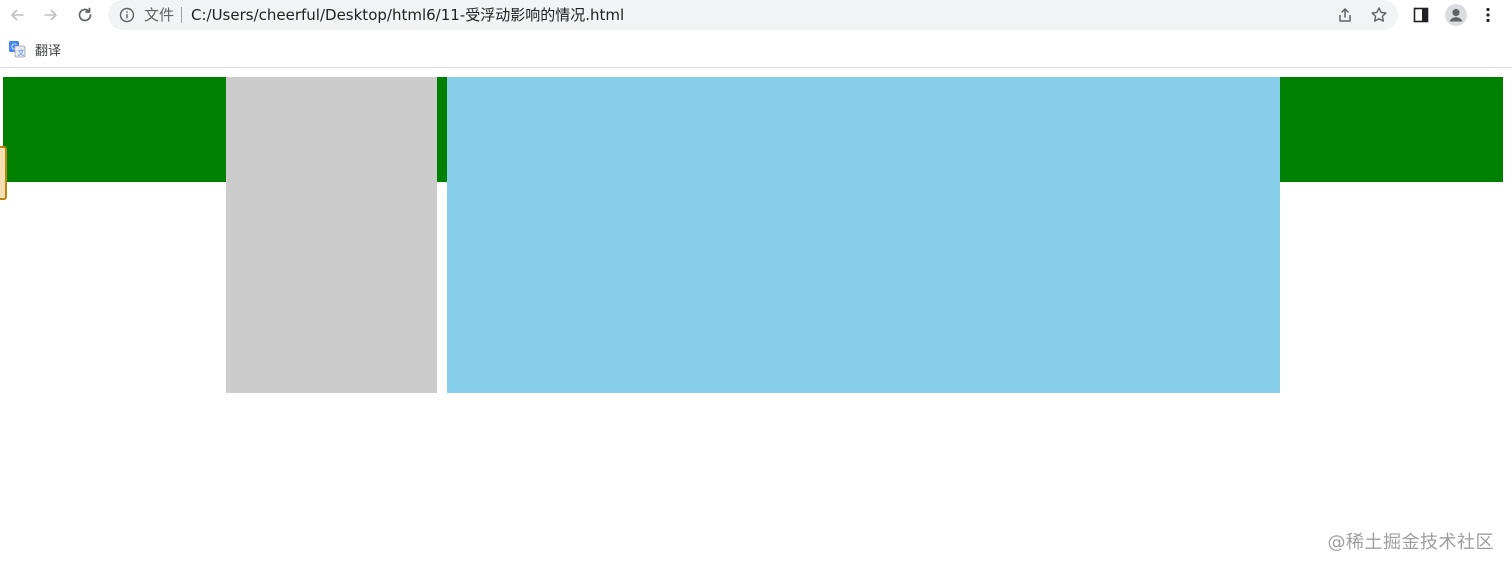 The height and width of the screenshot is (568, 1512). I want to click on translate-icon: G 文, so click(17, 49).